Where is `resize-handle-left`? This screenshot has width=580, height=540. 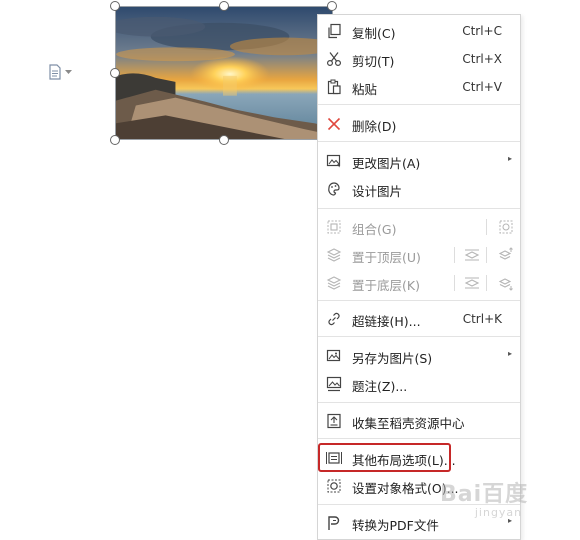
resize-handle-left is located at coordinates (115, 73).